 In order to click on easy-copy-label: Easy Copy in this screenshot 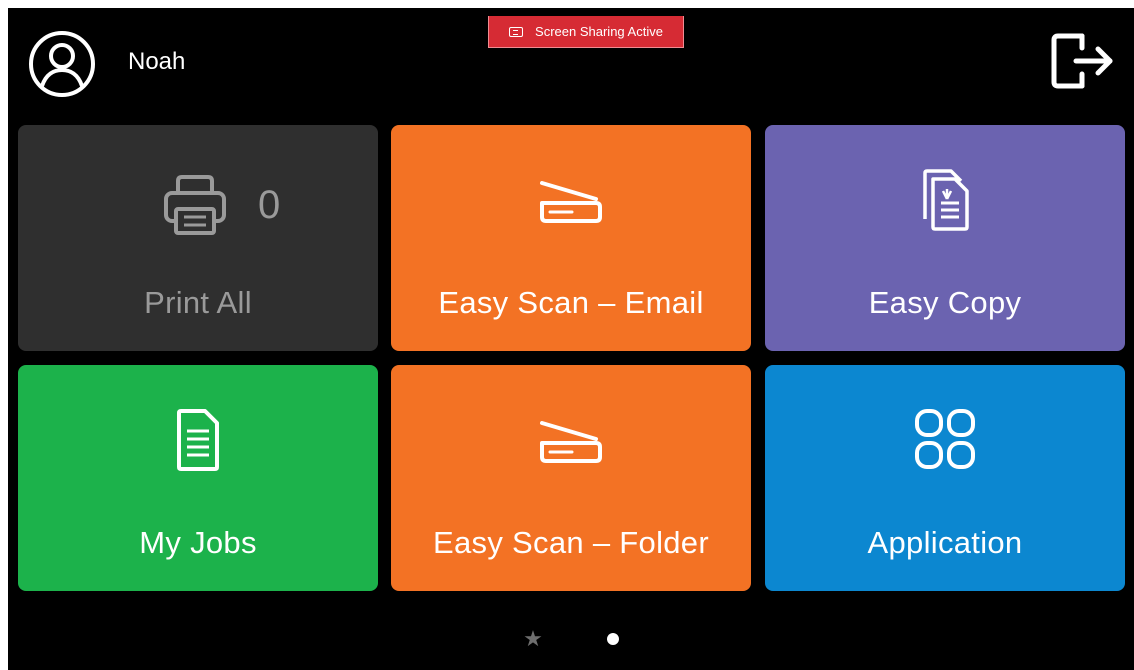, I will do `click(945, 302)`.